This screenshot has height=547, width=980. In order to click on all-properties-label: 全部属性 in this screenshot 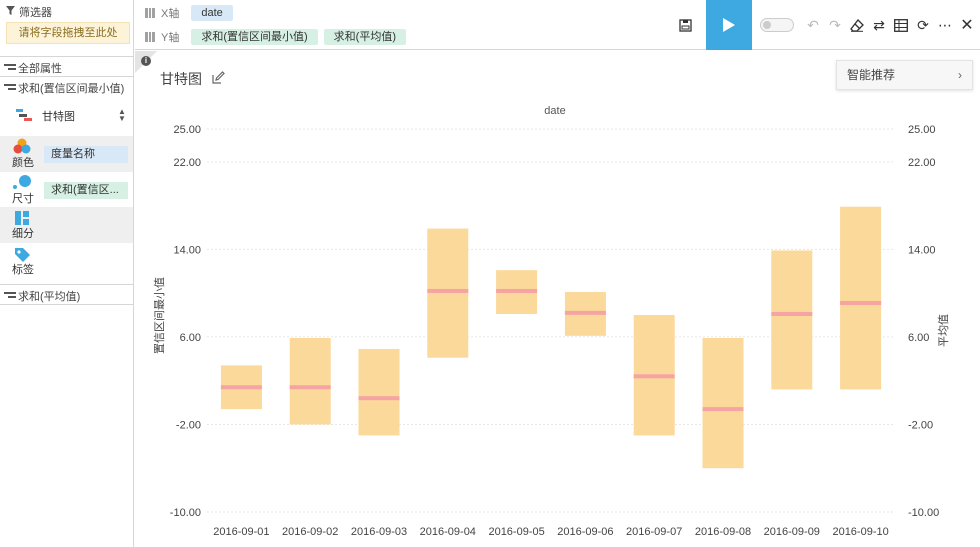, I will do `click(40, 69)`.